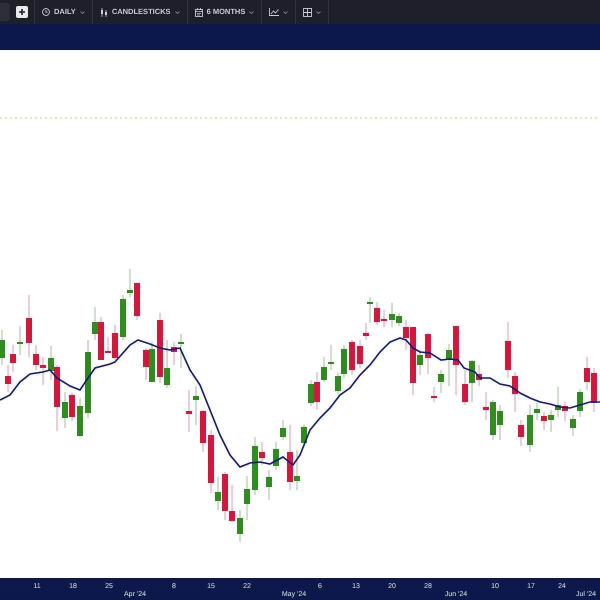 The image size is (600, 600). What do you see at coordinates (46, 12) in the screenshot?
I see `clock-icon` at bounding box center [46, 12].